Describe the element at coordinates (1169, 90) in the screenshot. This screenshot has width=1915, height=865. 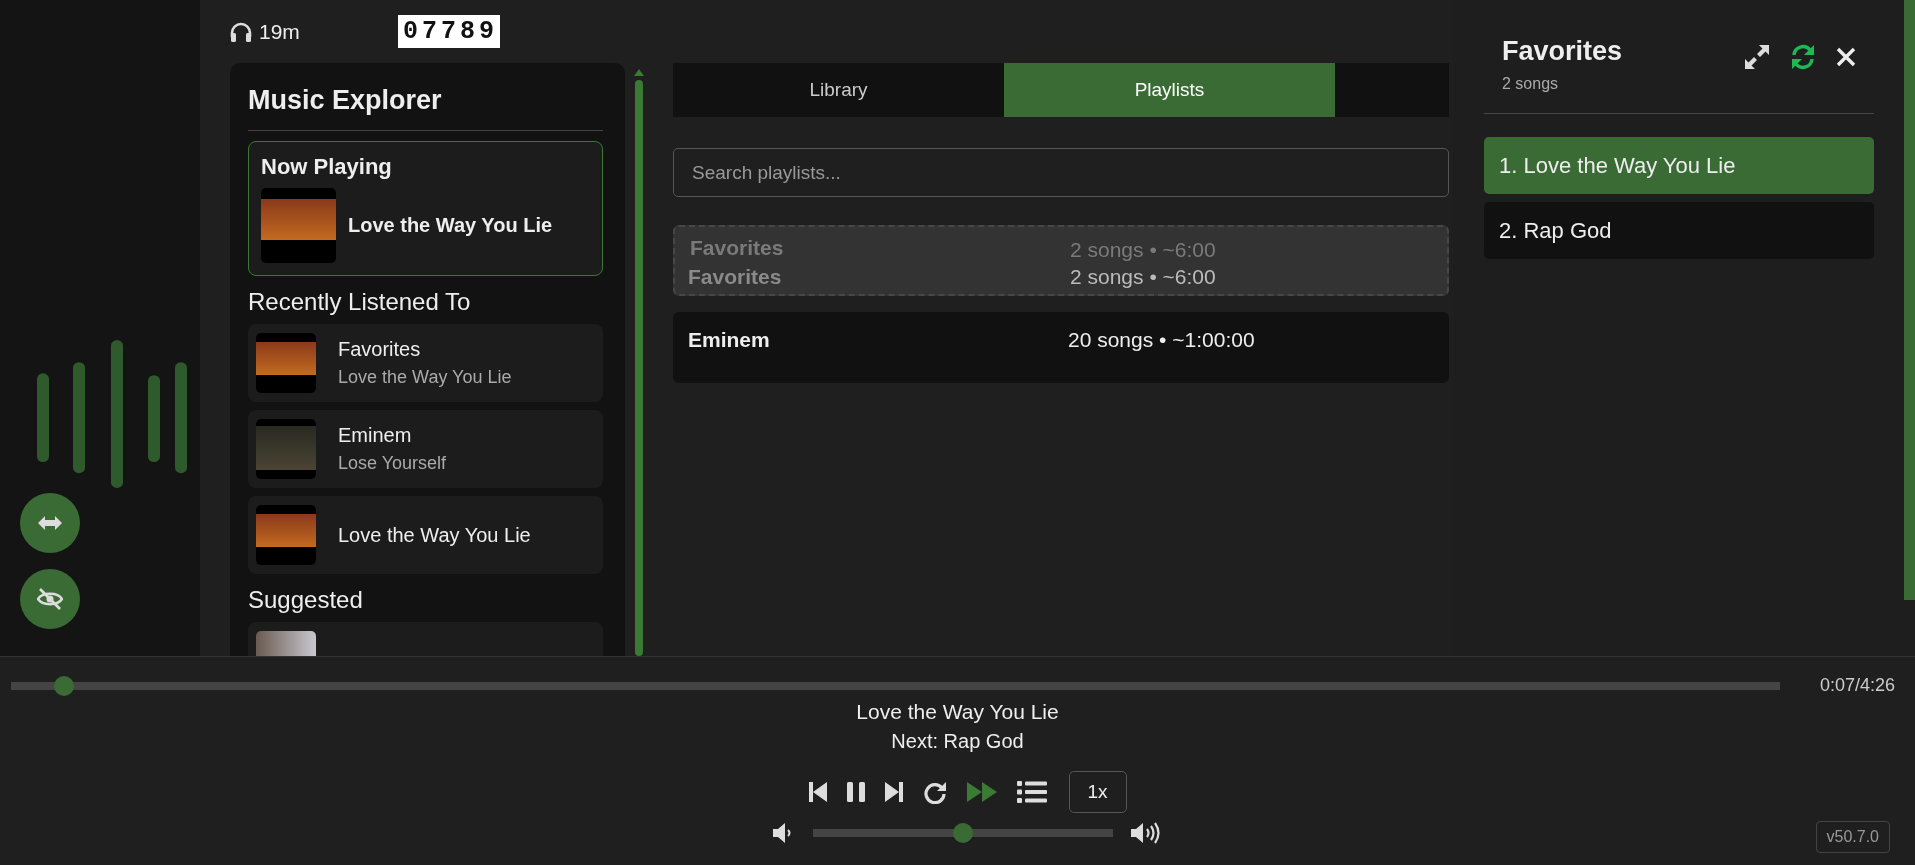
I see `tab: Playlists` at that location.